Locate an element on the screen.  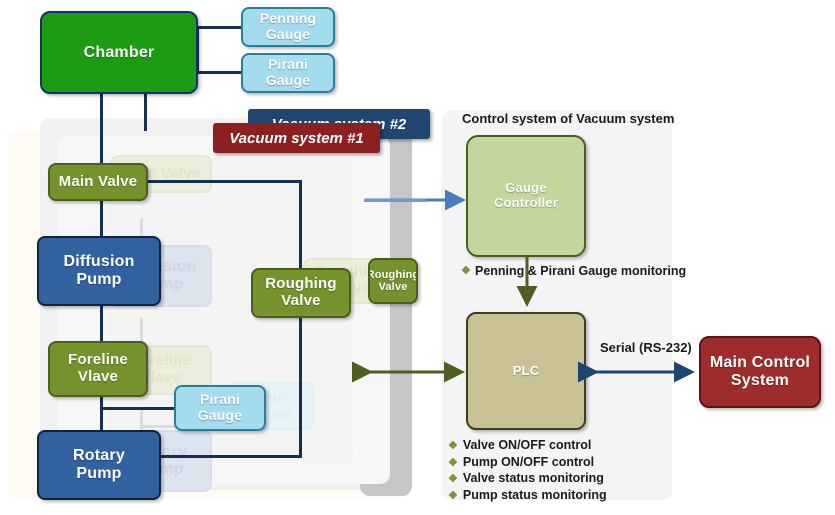
line-roughing-to-rotary is located at coordinates (225, 456).